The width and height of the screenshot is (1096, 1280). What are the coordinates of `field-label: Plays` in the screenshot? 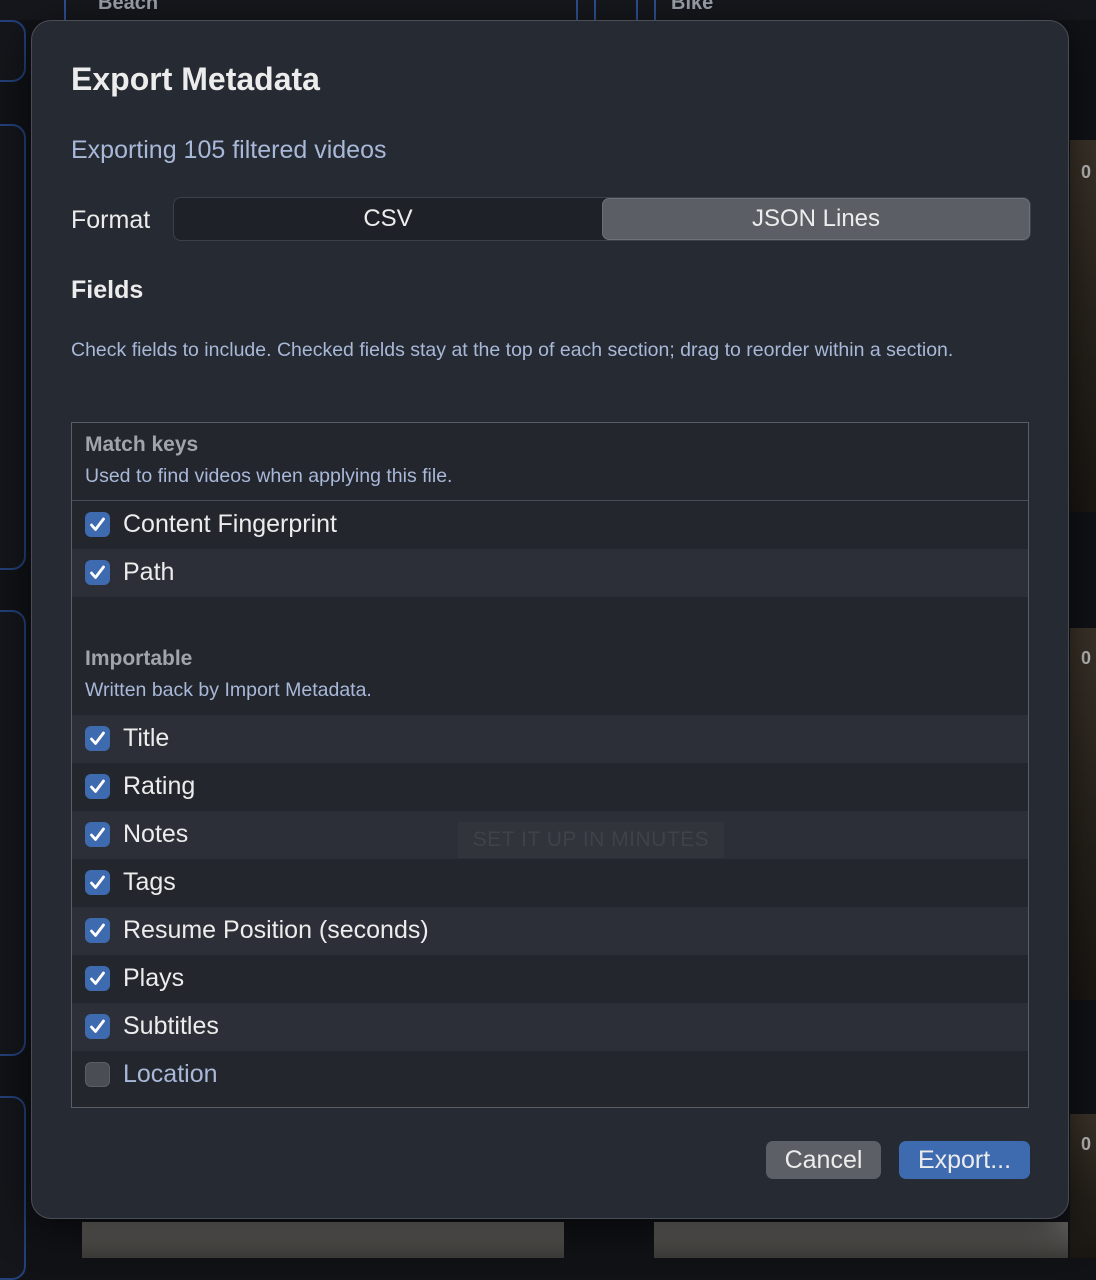 It's located at (154, 978).